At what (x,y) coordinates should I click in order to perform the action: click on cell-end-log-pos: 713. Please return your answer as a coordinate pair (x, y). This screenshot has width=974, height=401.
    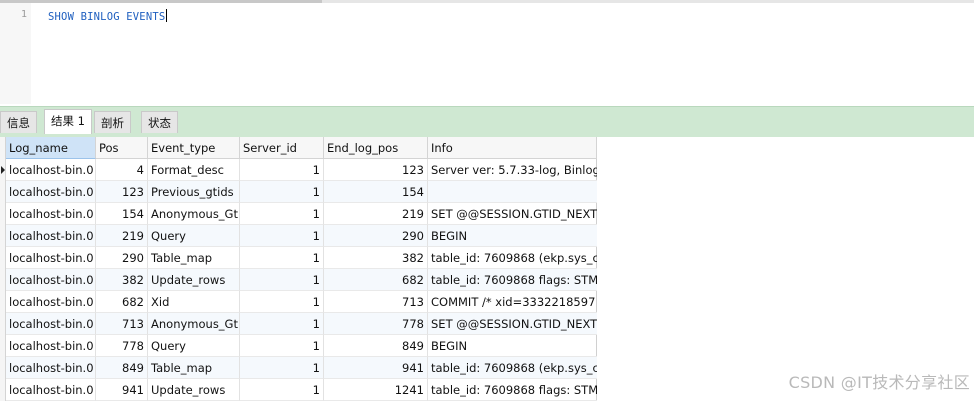
    Looking at the image, I should click on (376, 302).